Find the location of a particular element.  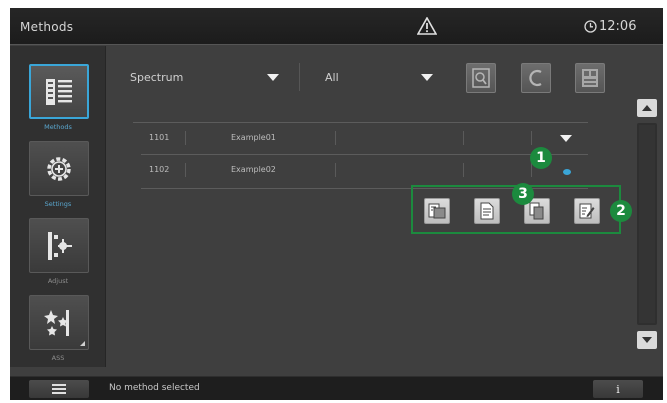

search-button is located at coordinates (481, 78).